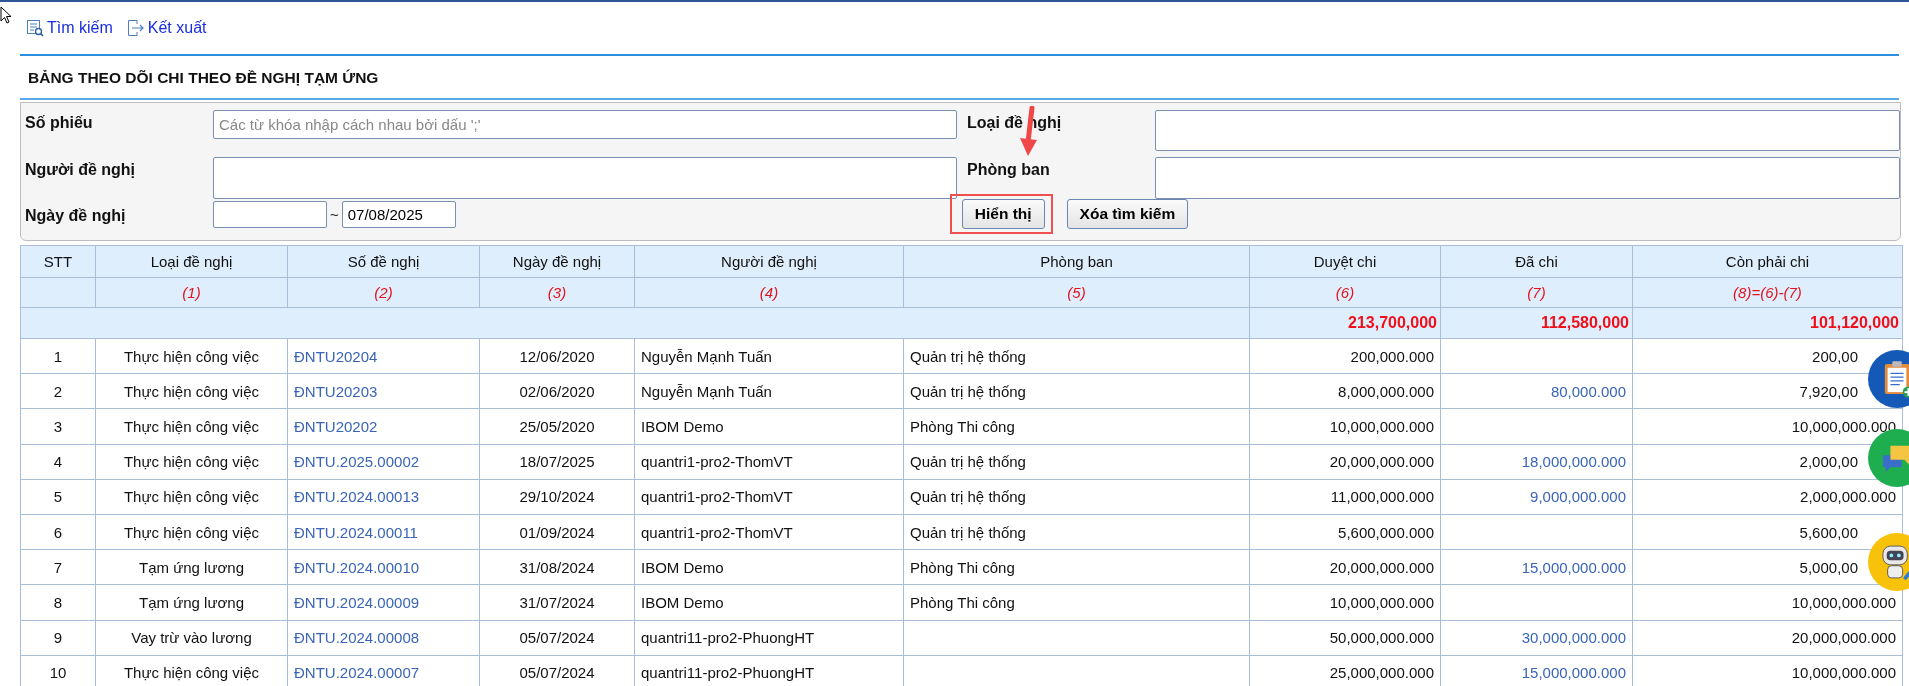 The width and height of the screenshot is (1909, 686). Describe the element at coordinates (557, 567) in the screenshot. I see `table-cell: 31/08/2024` at that location.